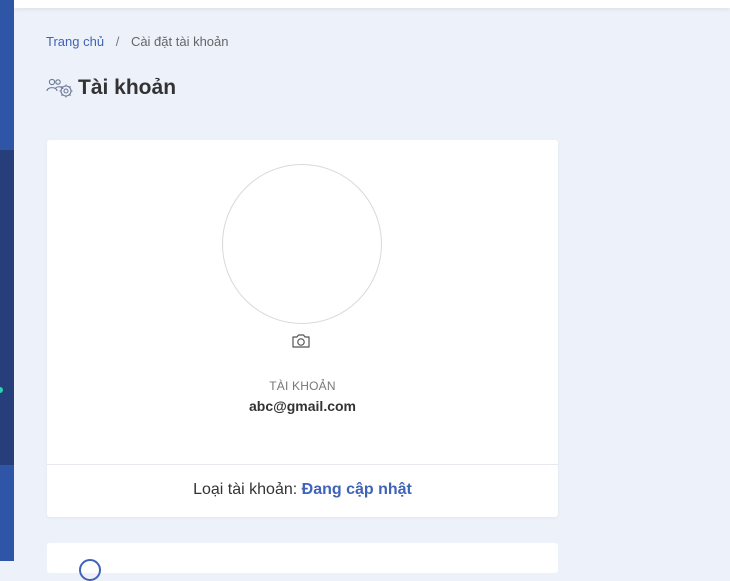 The width and height of the screenshot is (730, 581). Describe the element at coordinates (302, 386) in the screenshot. I see `account-label: TÀI KHOẢN` at that location.